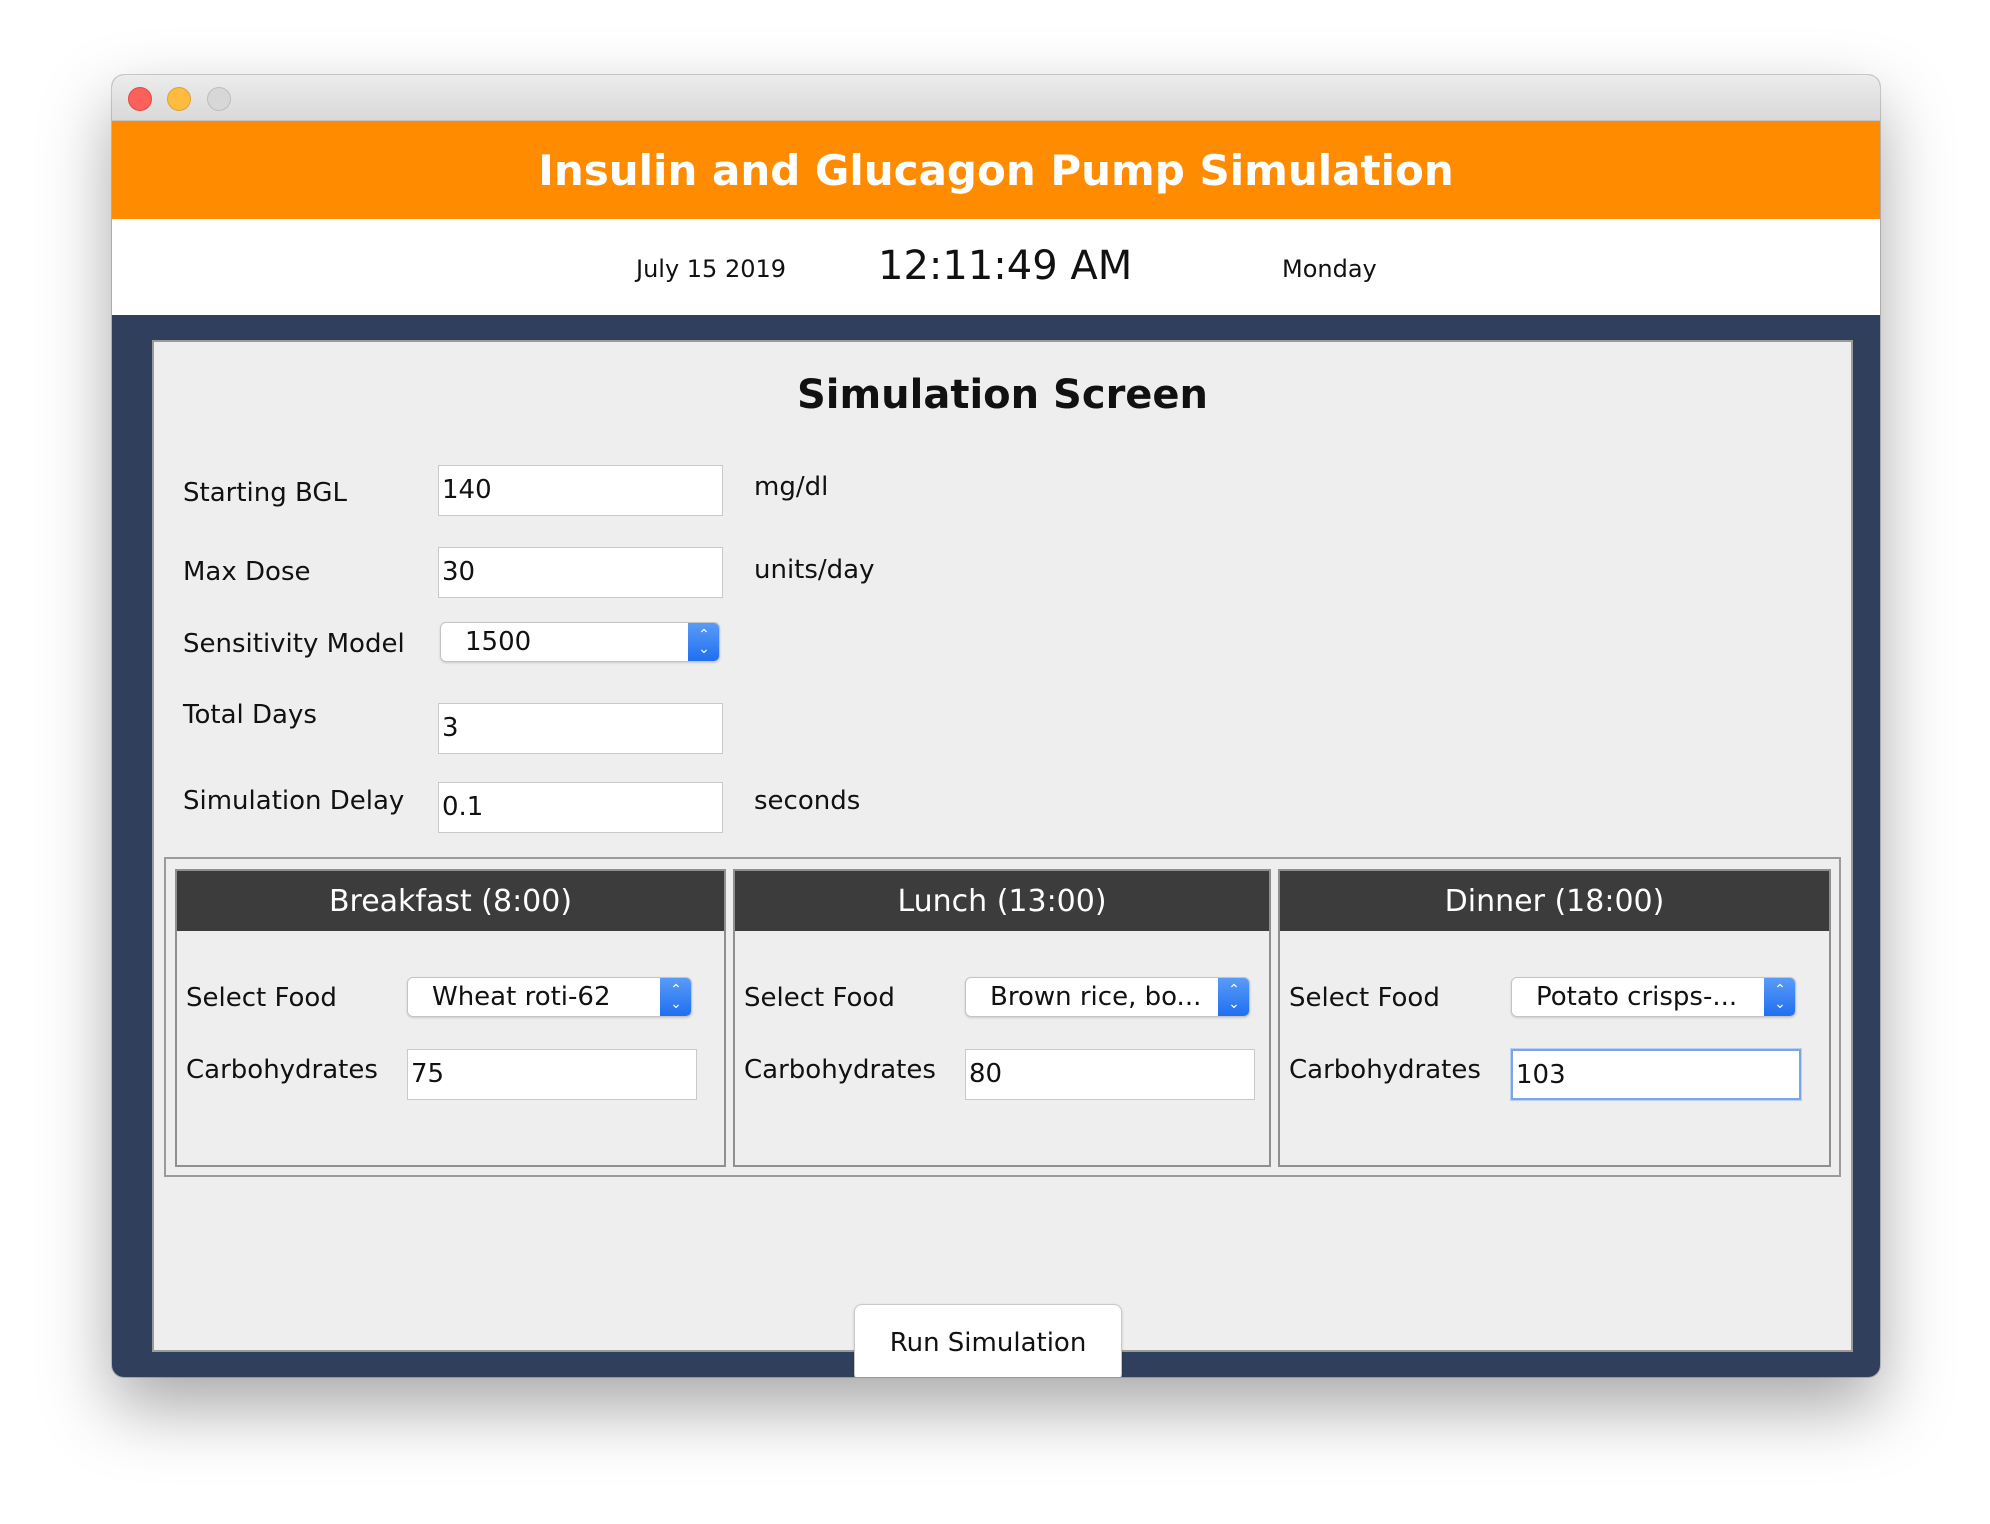  Describe the element at coordinates (521, 997) in the screenshot. I see `food-select-value: Wheat roti-62` at that location.